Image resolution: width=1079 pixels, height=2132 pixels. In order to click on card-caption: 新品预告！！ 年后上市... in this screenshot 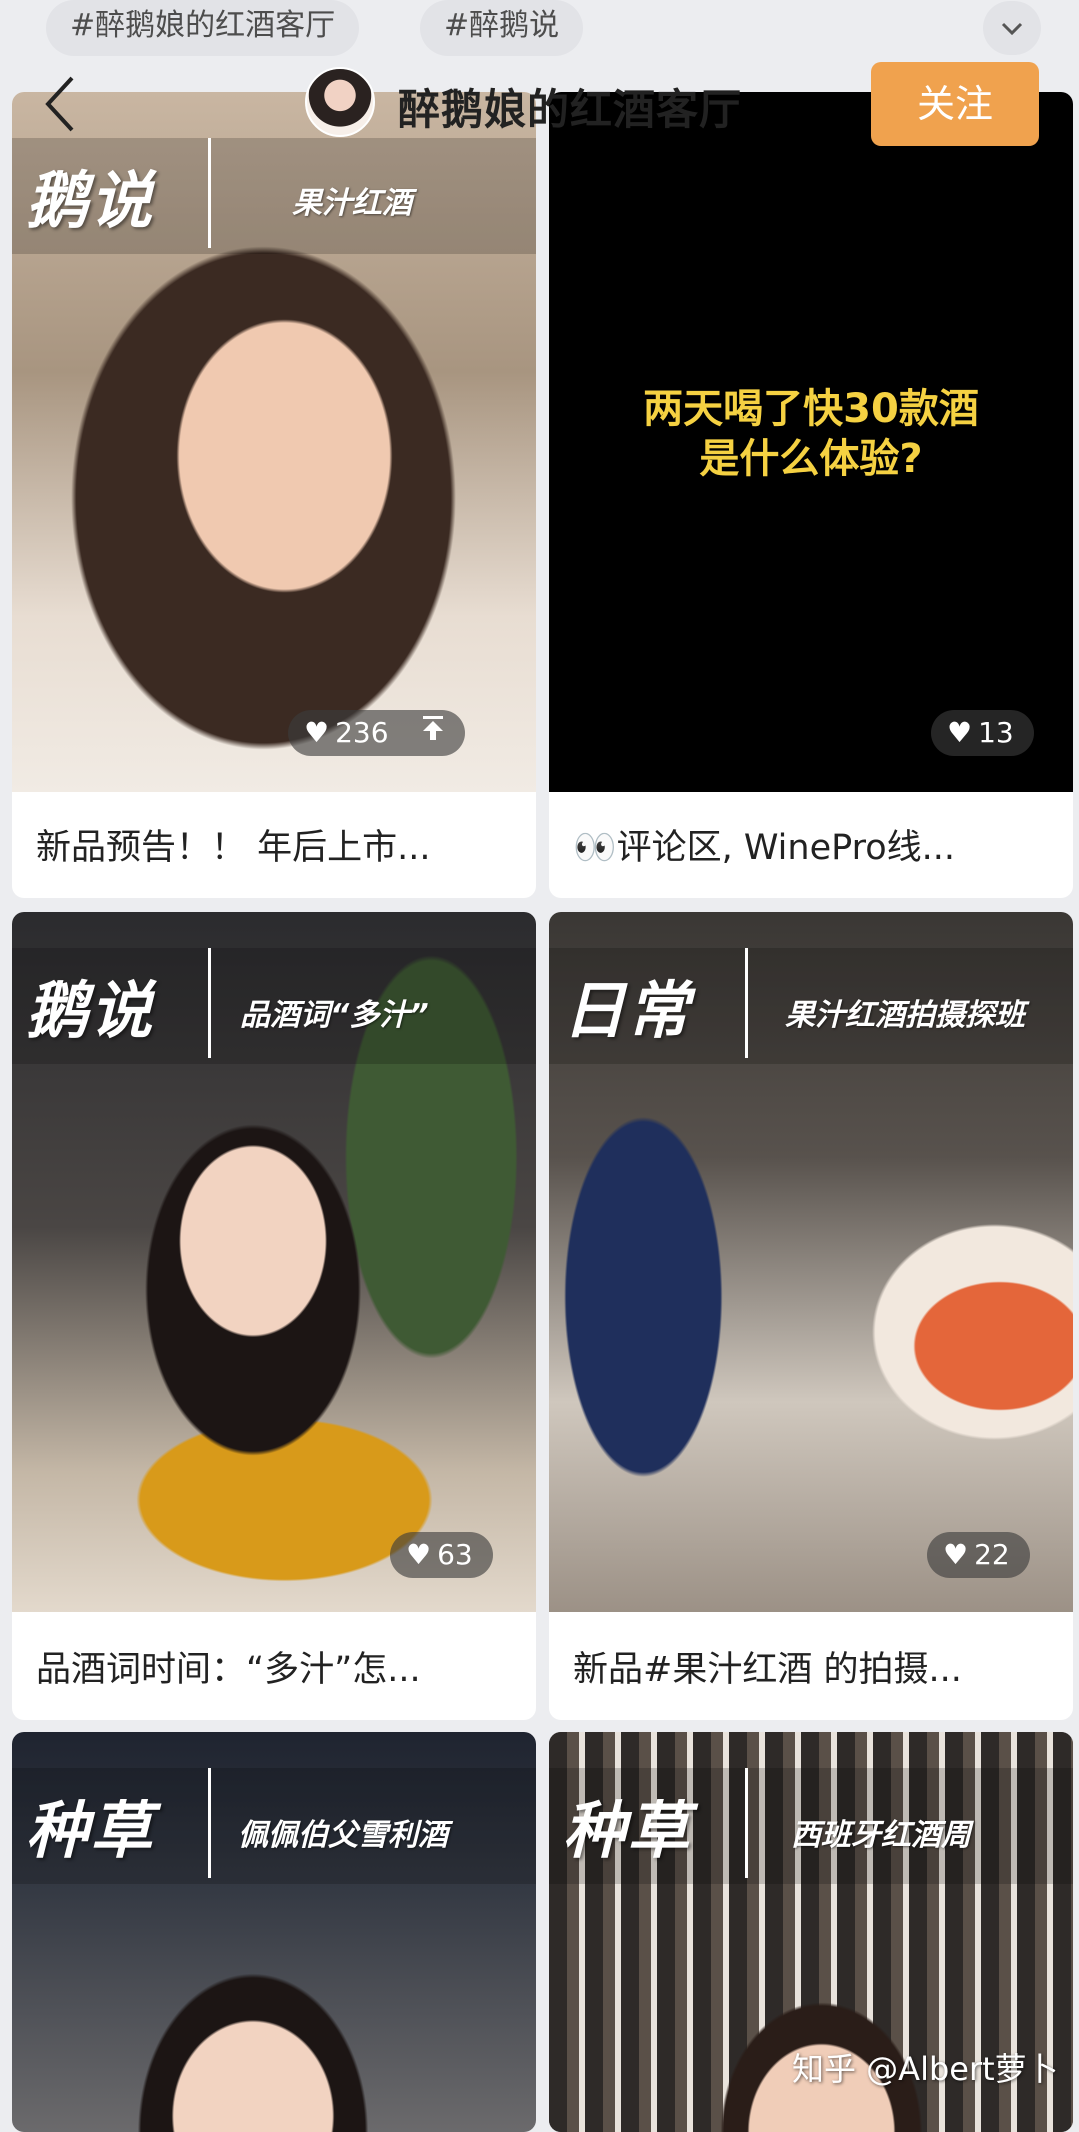, I will do `click(276, 844)`.